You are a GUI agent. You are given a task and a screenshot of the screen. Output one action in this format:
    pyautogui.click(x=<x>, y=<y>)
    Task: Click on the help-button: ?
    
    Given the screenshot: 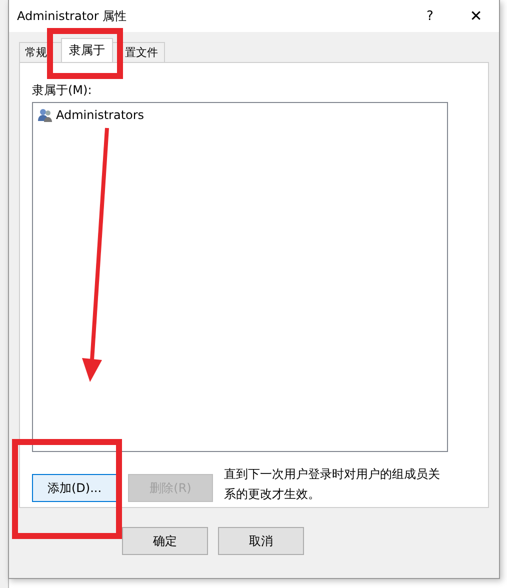 What is the action you would take?
    pyautogui.click(x=430, y=16)
    